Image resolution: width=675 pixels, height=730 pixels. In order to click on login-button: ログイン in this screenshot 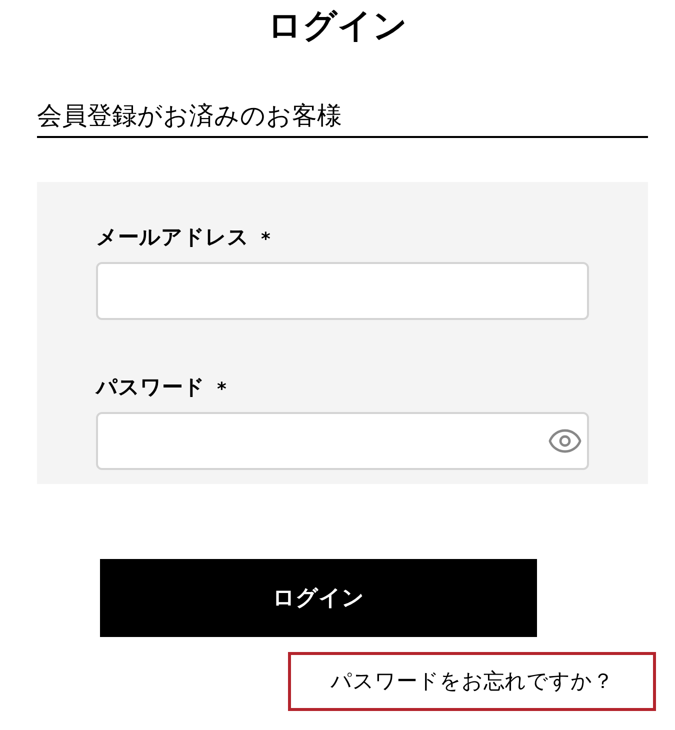, I will do `click(318, 598)`.